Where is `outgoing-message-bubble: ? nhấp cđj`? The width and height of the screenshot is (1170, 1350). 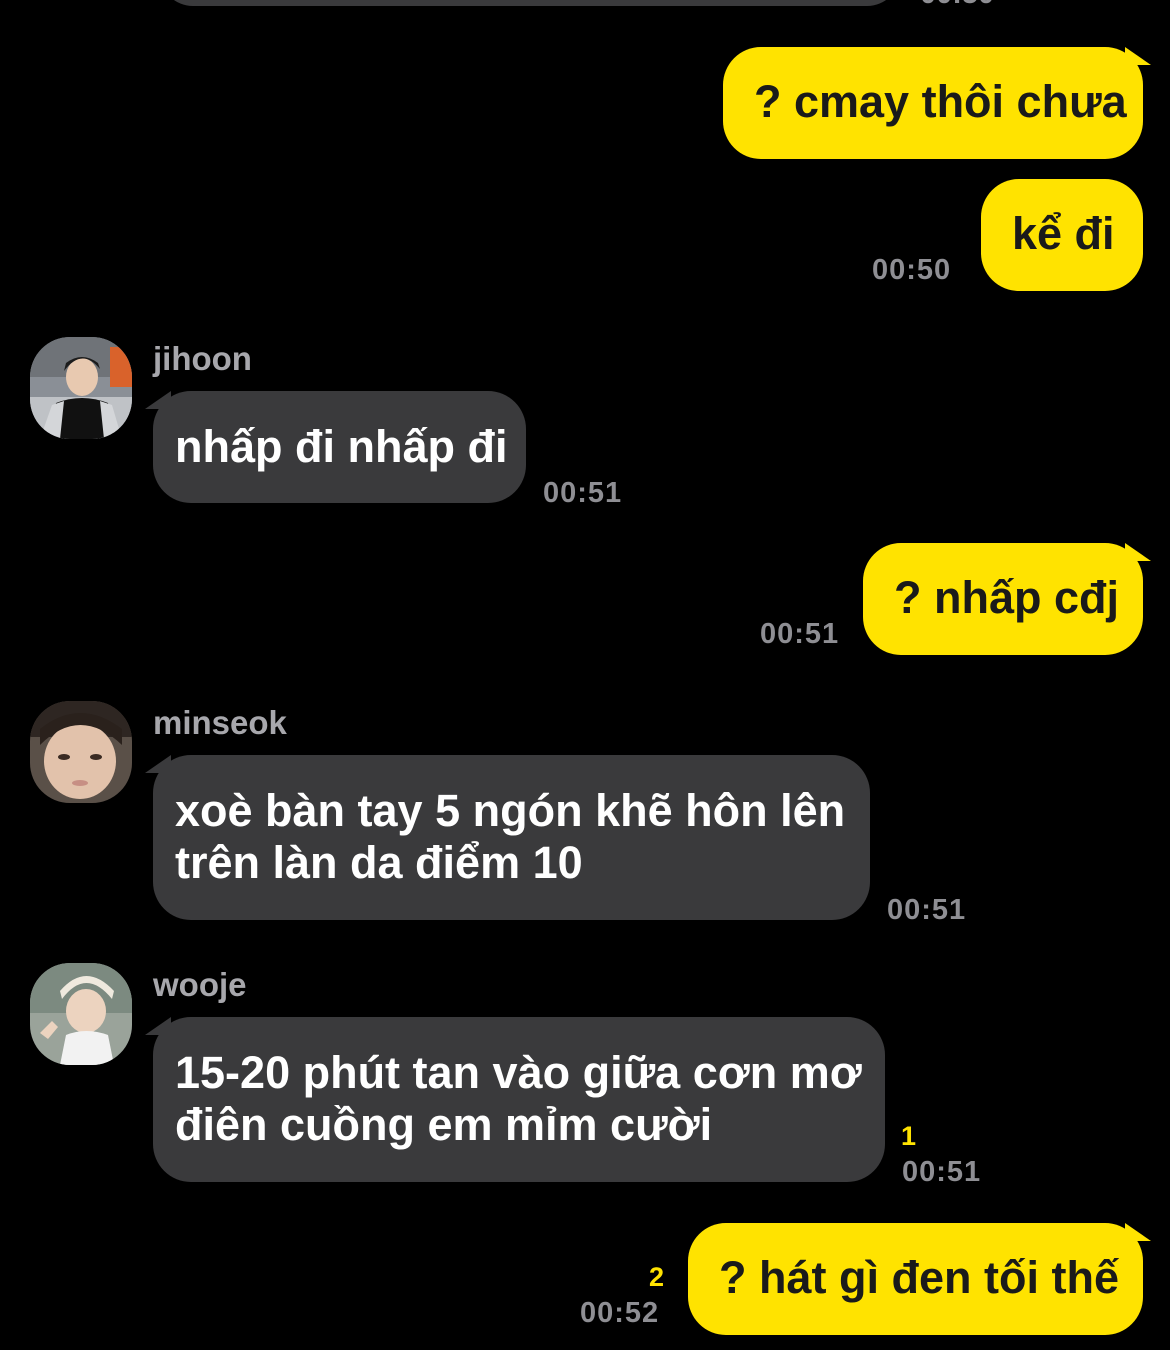
outgoing-message-bubble: ? nhấp cđj is located at coordinates (1003, 599).